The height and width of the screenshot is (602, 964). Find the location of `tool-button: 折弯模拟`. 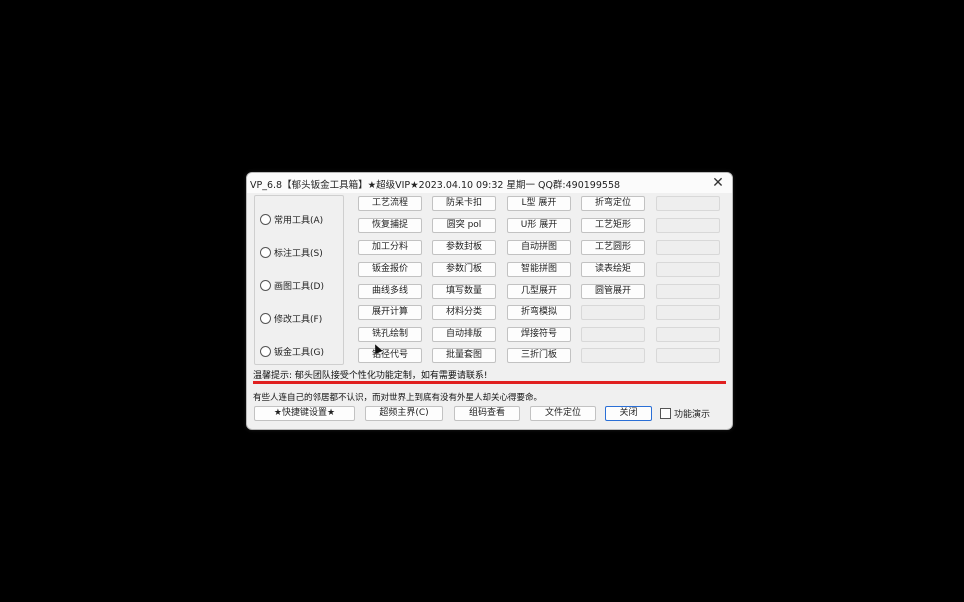

tool-button: 折弯模拟 is located at coordinates (539, 312).